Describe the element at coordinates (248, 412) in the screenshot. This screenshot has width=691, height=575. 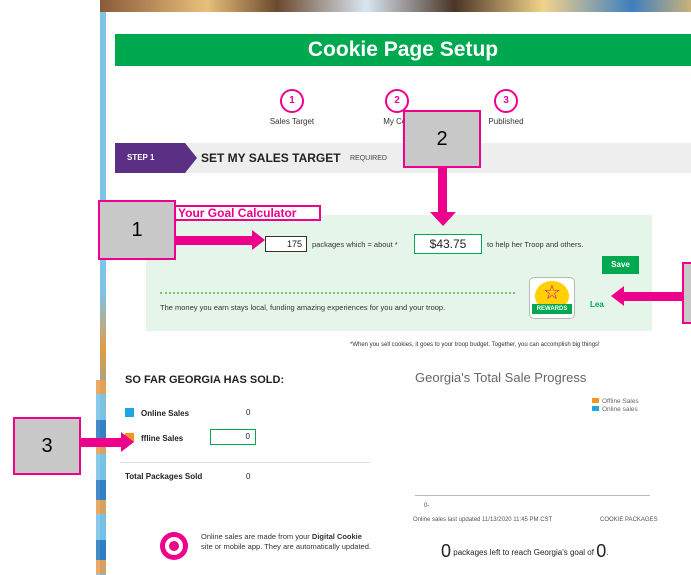
I see `online-sales-value: 0` at that location.